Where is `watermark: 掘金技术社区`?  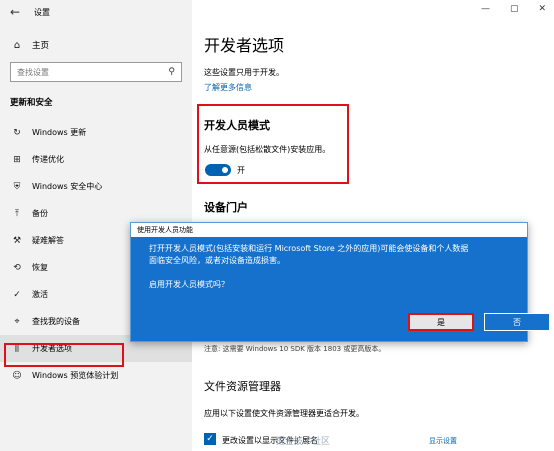
watermark: 掘金技术社区 is located at coordinates (303, 442).